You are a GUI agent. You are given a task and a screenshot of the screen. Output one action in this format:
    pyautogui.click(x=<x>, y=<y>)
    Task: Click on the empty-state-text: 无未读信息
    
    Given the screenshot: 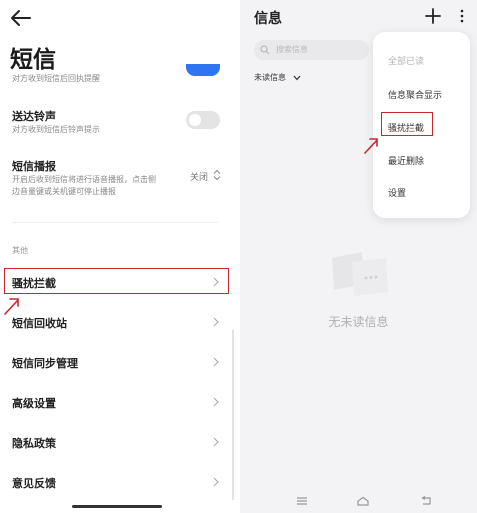 What is the action you would take?
    pyautogui.click(x=358, y=322)
    